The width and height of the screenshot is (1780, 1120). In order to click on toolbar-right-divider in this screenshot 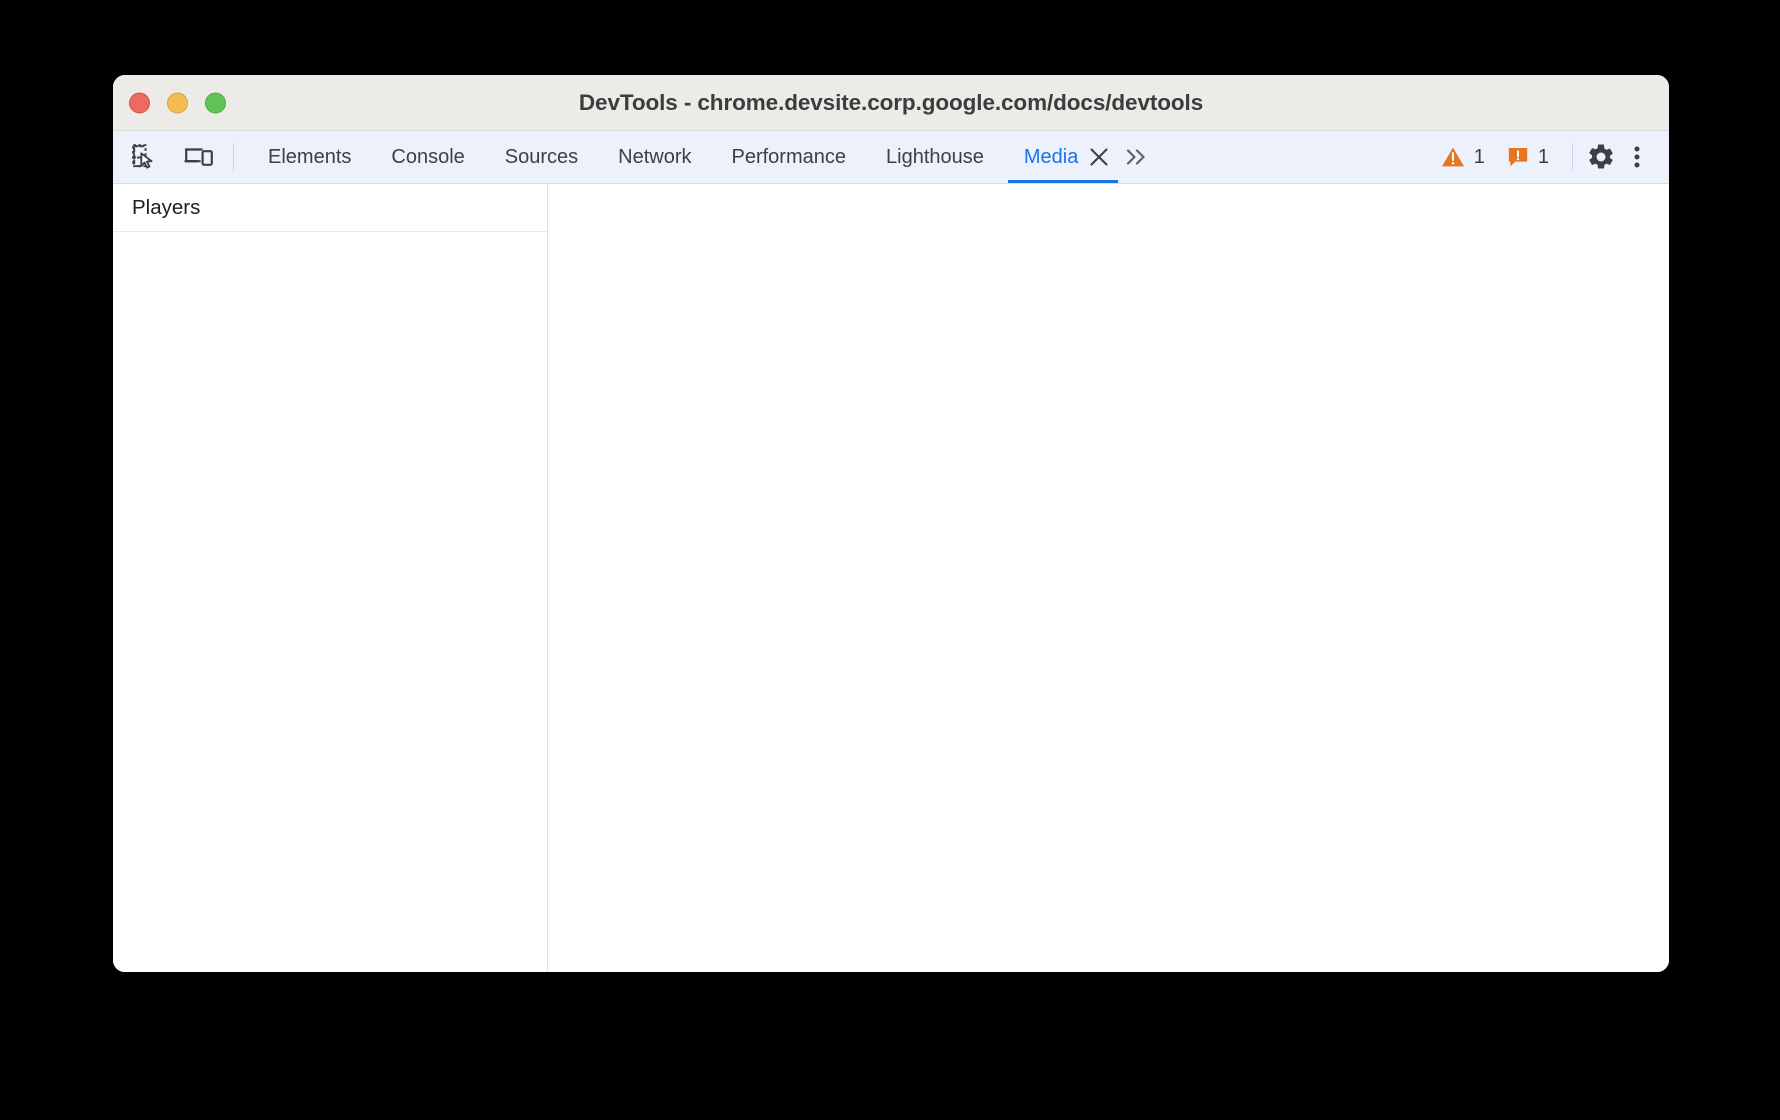, I will do `click(1572, 157)`.